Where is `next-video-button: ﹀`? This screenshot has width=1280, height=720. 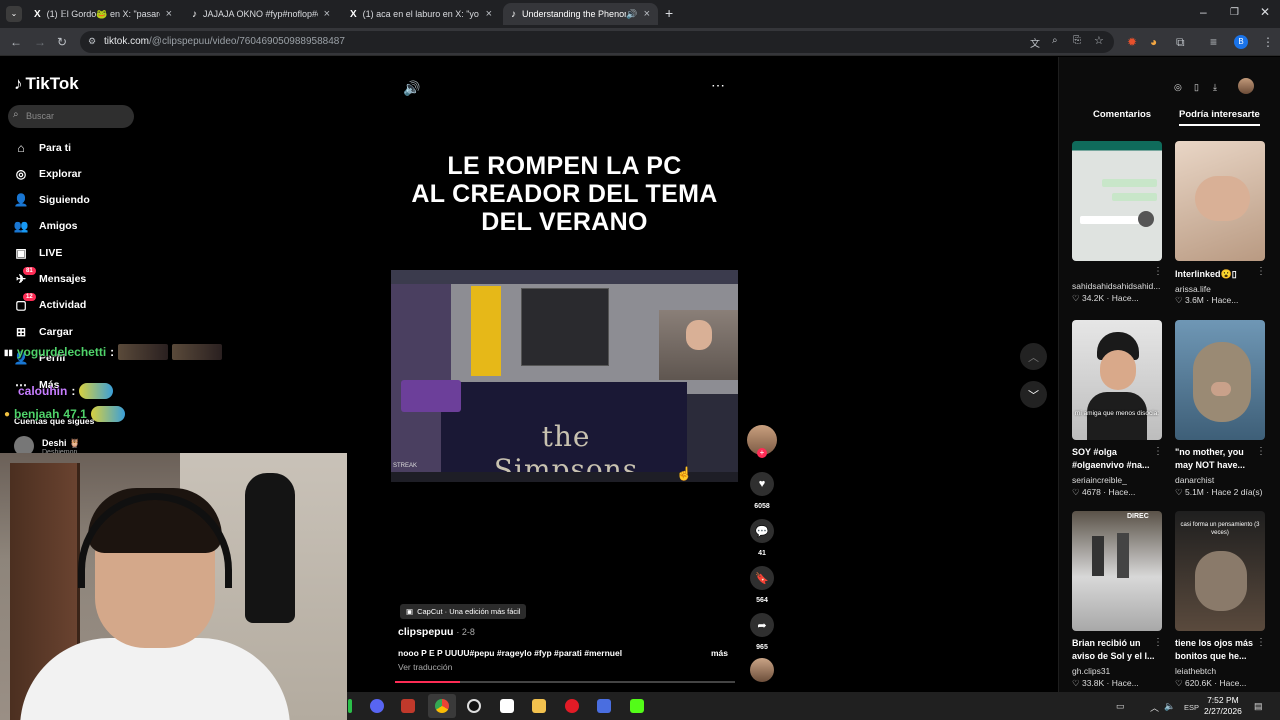 next-video-button: ﹀ is located at coordinates (1033, 394).